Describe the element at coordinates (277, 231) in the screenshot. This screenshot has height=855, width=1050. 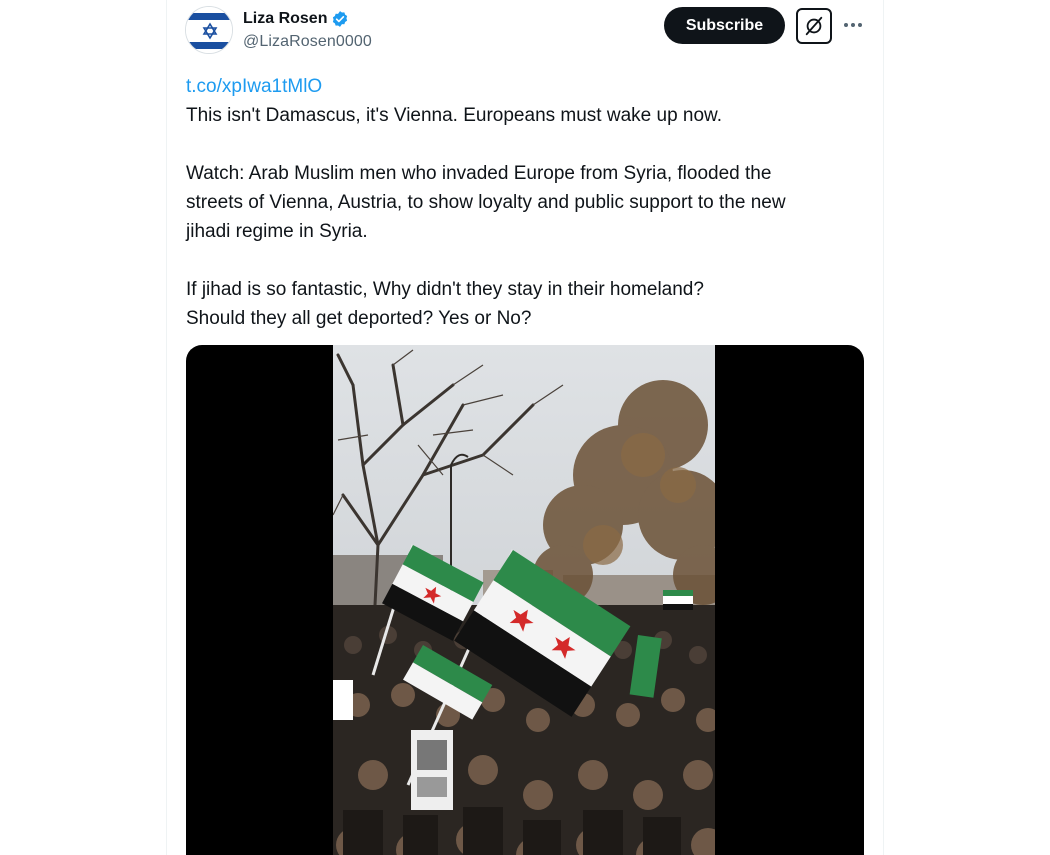
I see `tweet-line: jihadi regime in Syria.` at that location.